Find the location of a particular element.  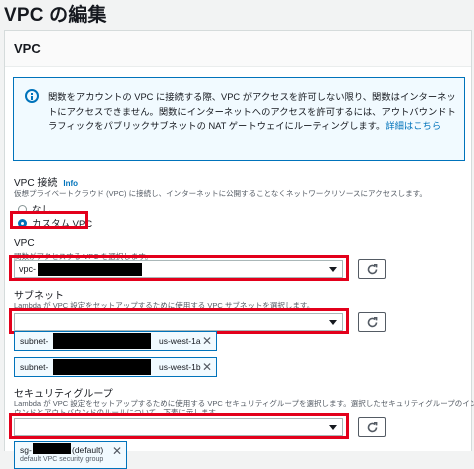

subnet-token-1-prefix: subnet- is located at coordinates (34, 341).